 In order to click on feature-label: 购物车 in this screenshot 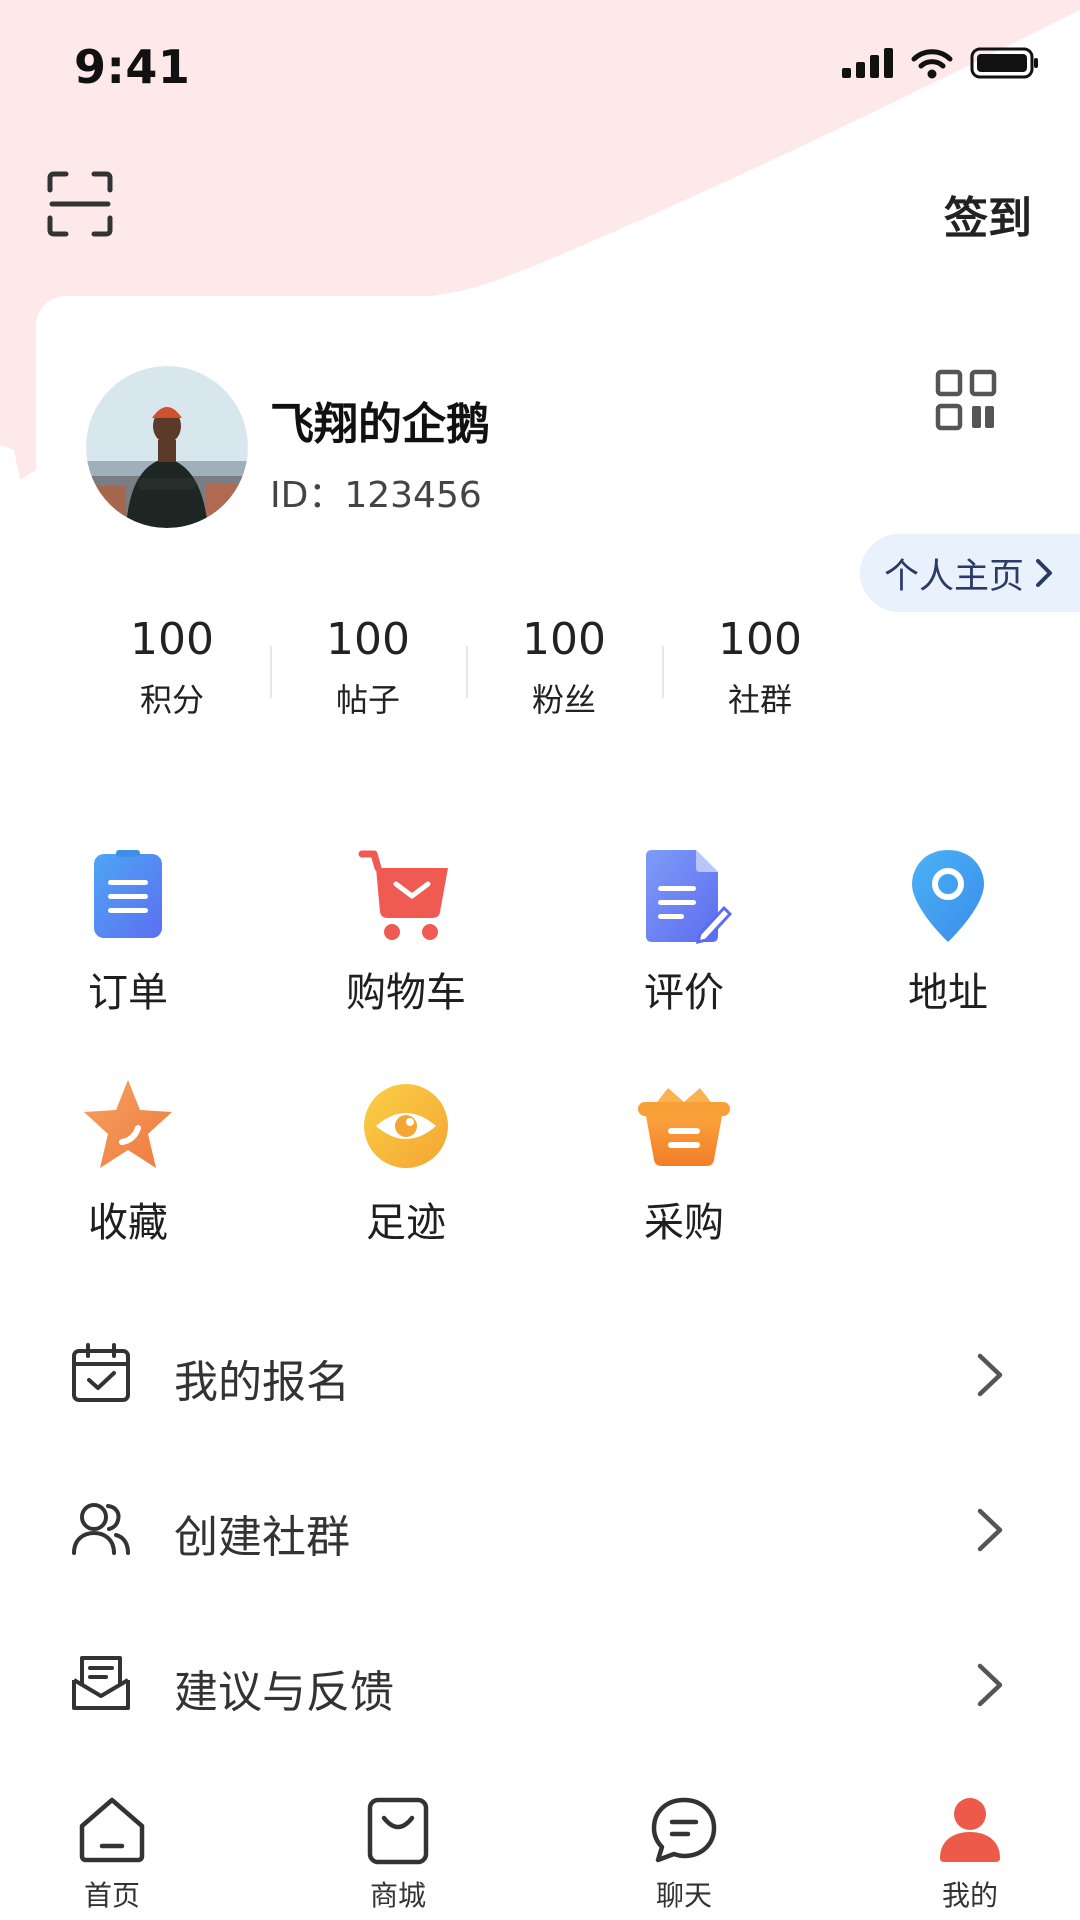, I will do `click(406, 993)`.